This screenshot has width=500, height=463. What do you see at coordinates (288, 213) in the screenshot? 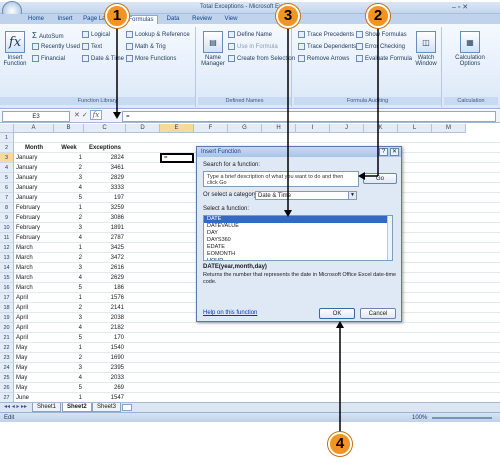
I see `callout-3-arrowhead` at bounding box center [288, 213].